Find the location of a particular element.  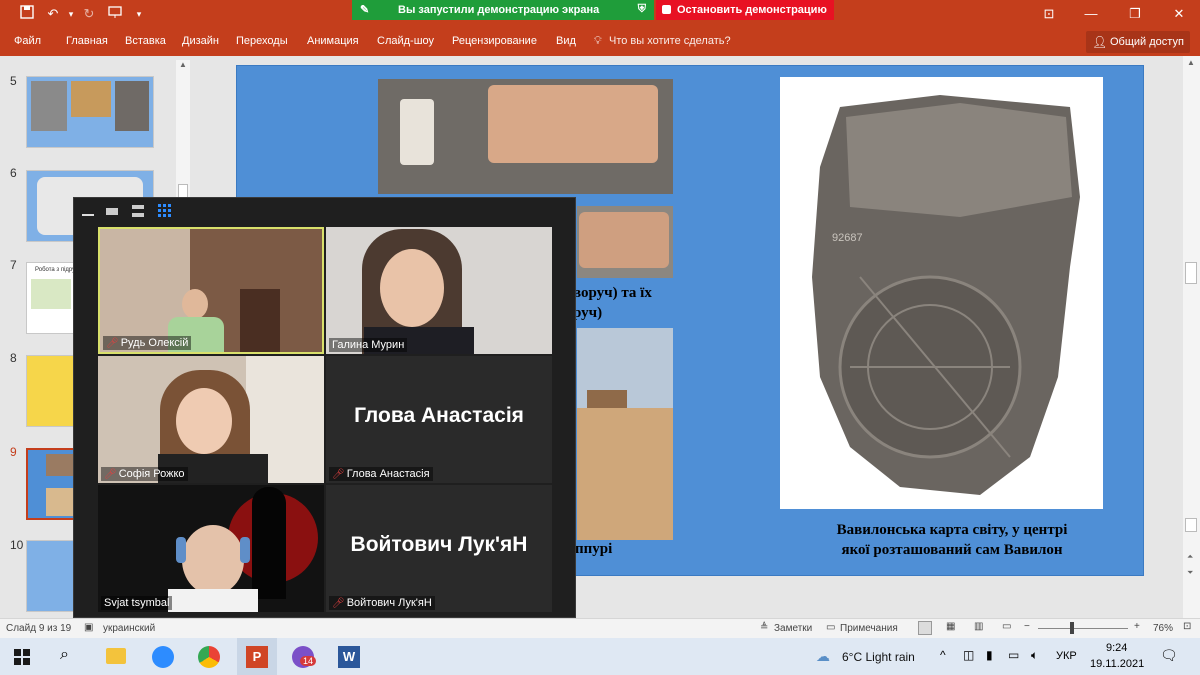

language-indicator: украинский is located at coordinates (129, 628).